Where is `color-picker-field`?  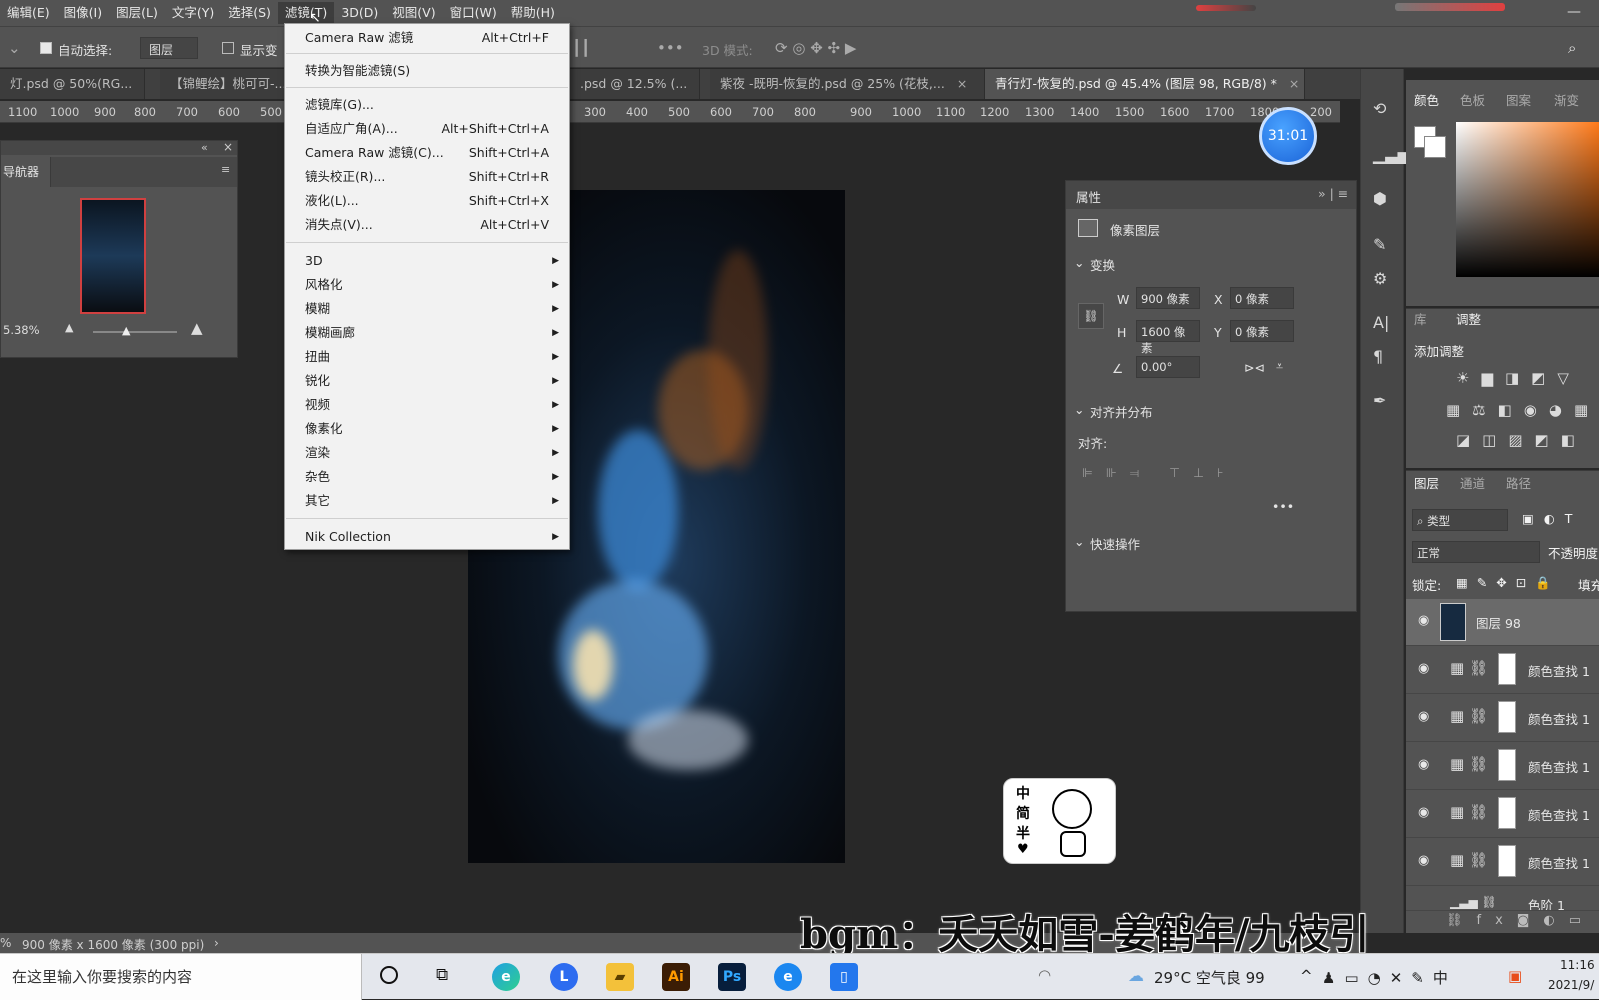
color-picker-field is located at coordinates (1527, 199).